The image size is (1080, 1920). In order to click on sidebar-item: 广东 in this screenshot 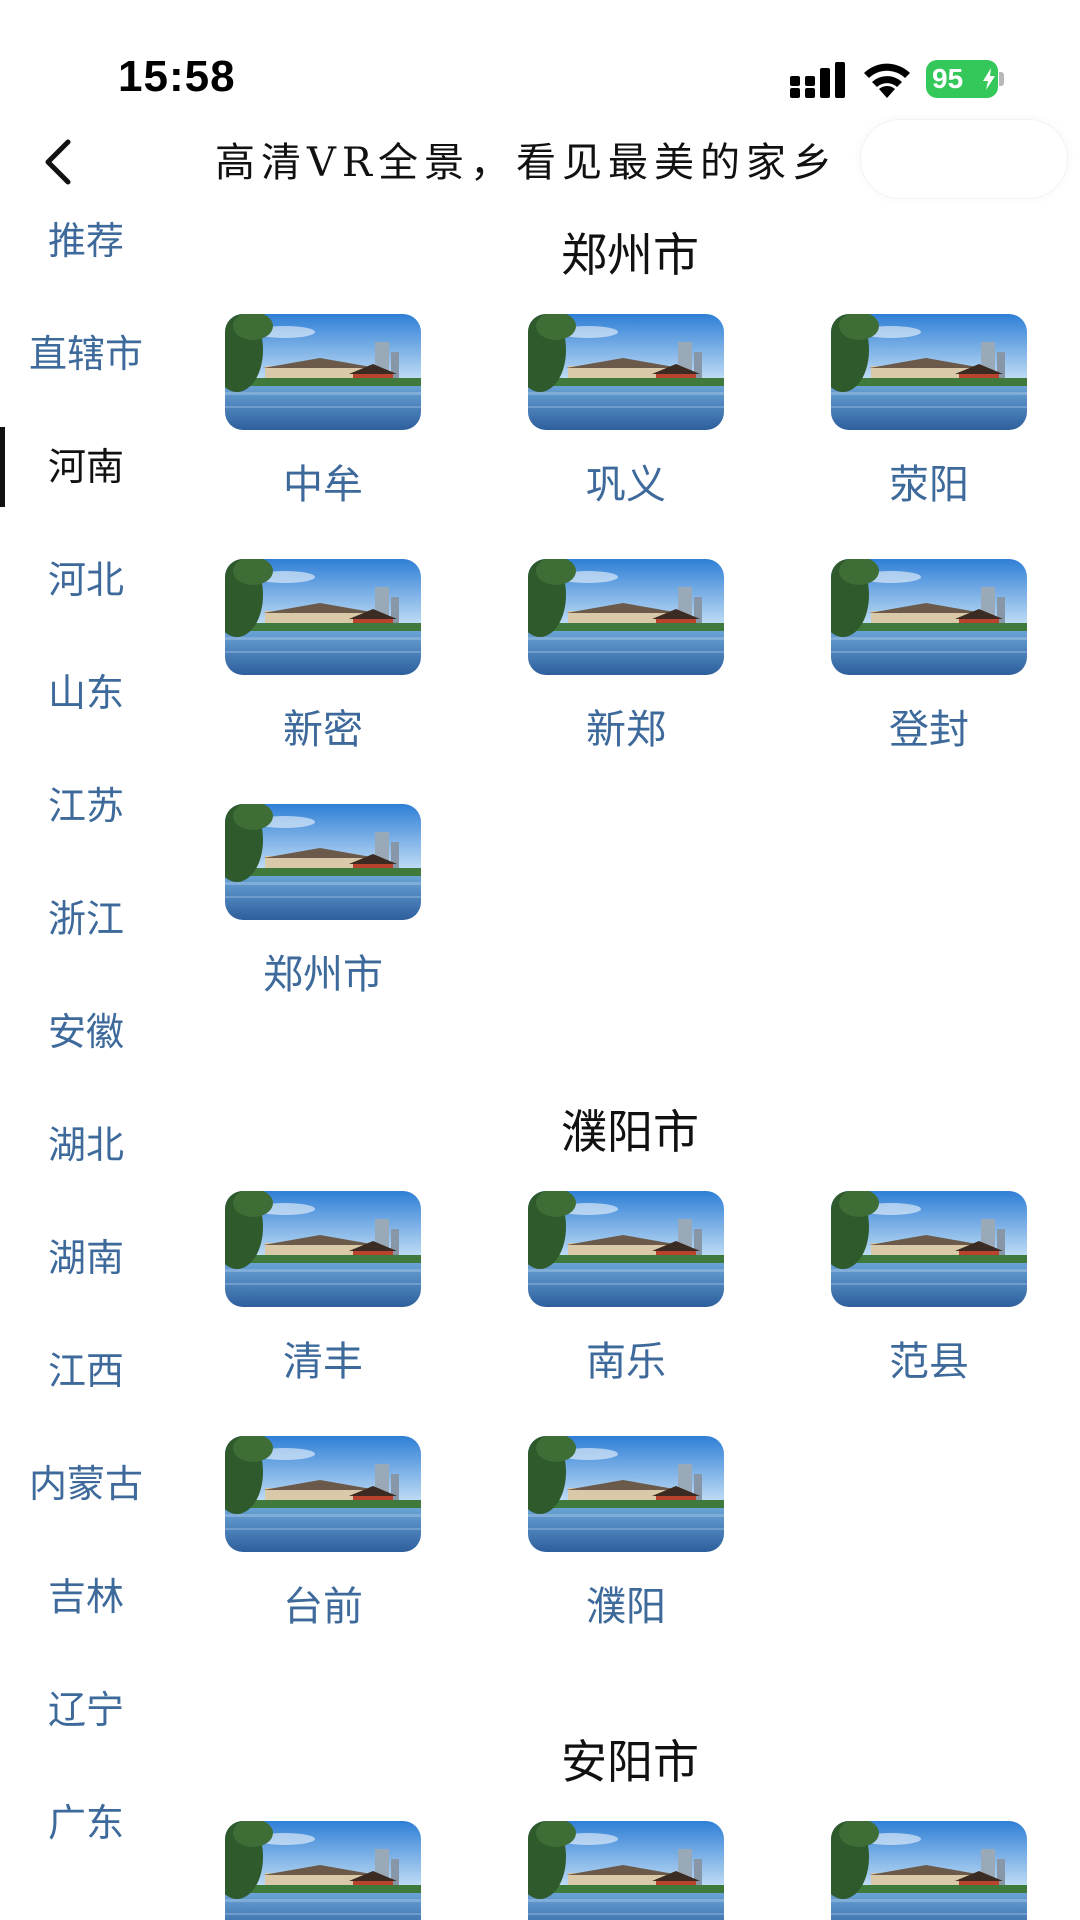, I will do `click(86, 1823)`.